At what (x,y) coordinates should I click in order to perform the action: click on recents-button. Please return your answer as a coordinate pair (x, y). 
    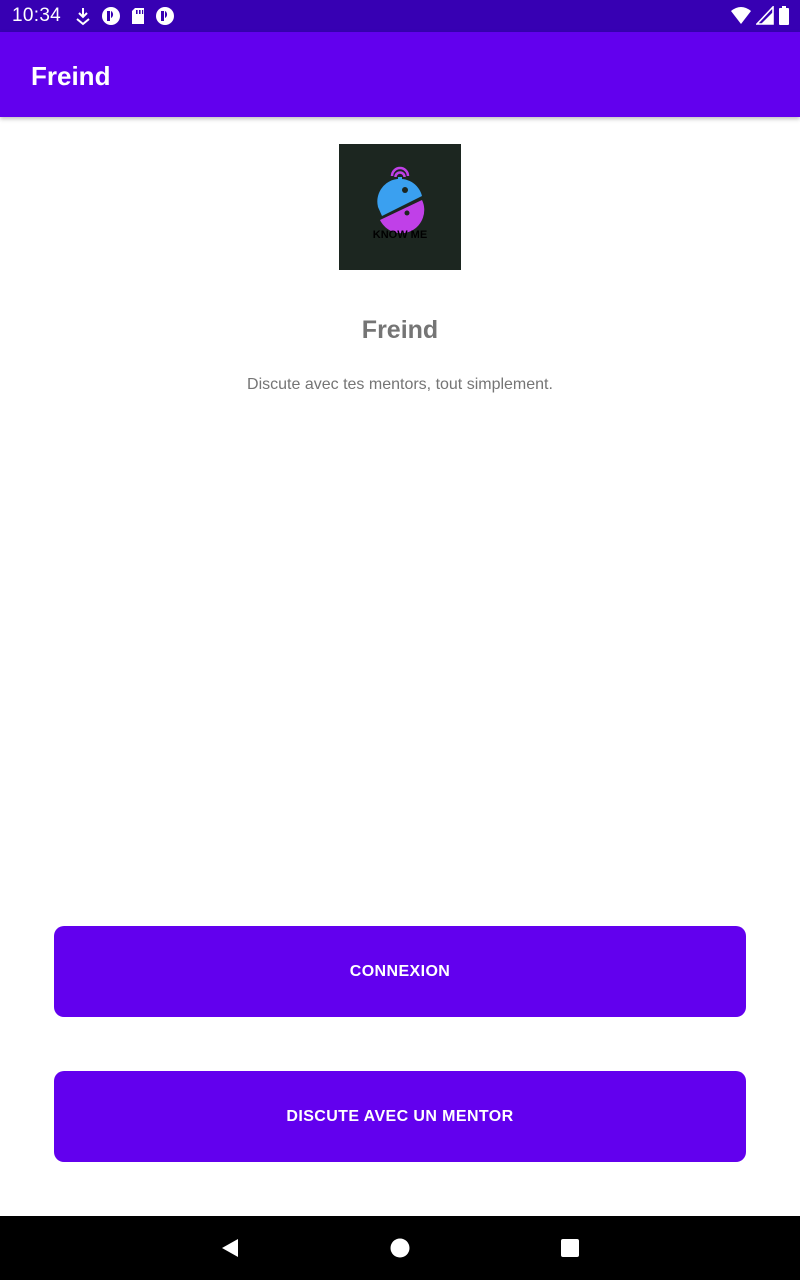
    Looking at the image, I should click on (570, 1248).